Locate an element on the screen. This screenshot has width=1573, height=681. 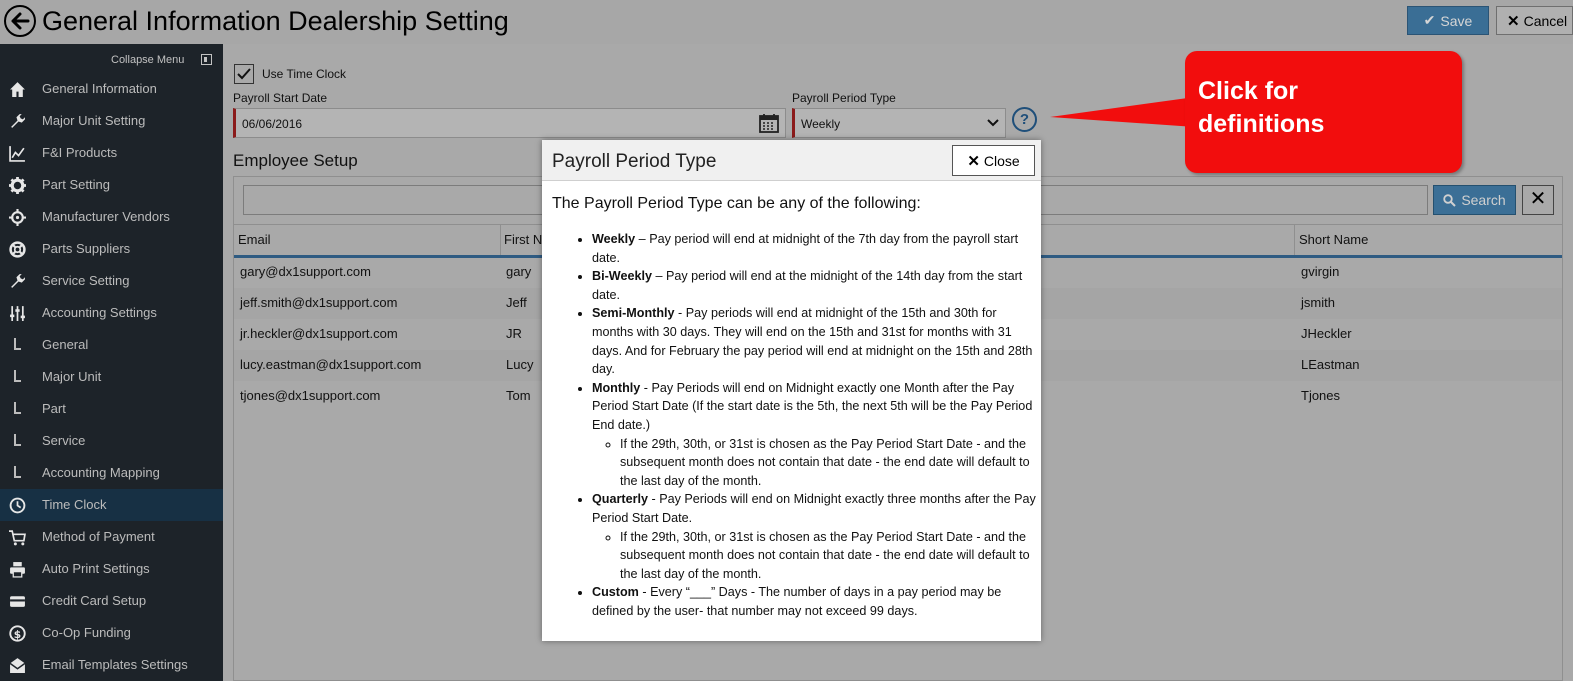
page-title: General Information Dealership Setting is located at coordinates (275, 21).